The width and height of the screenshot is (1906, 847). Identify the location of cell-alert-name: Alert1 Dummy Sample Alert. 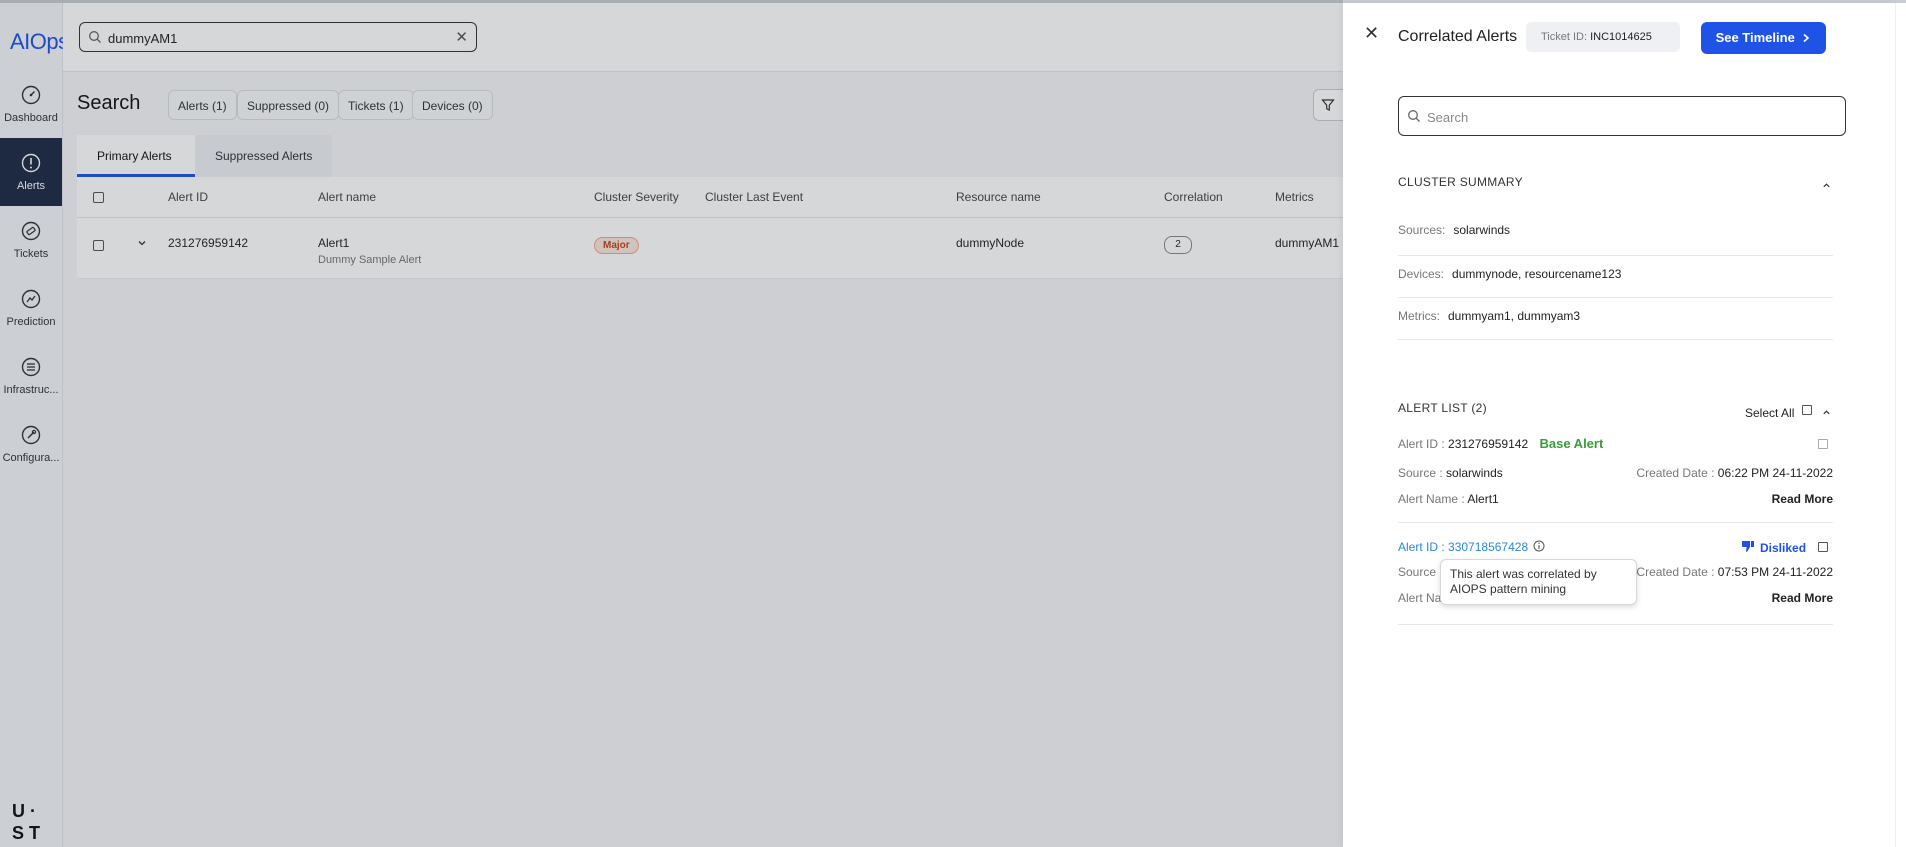
(369, 251).